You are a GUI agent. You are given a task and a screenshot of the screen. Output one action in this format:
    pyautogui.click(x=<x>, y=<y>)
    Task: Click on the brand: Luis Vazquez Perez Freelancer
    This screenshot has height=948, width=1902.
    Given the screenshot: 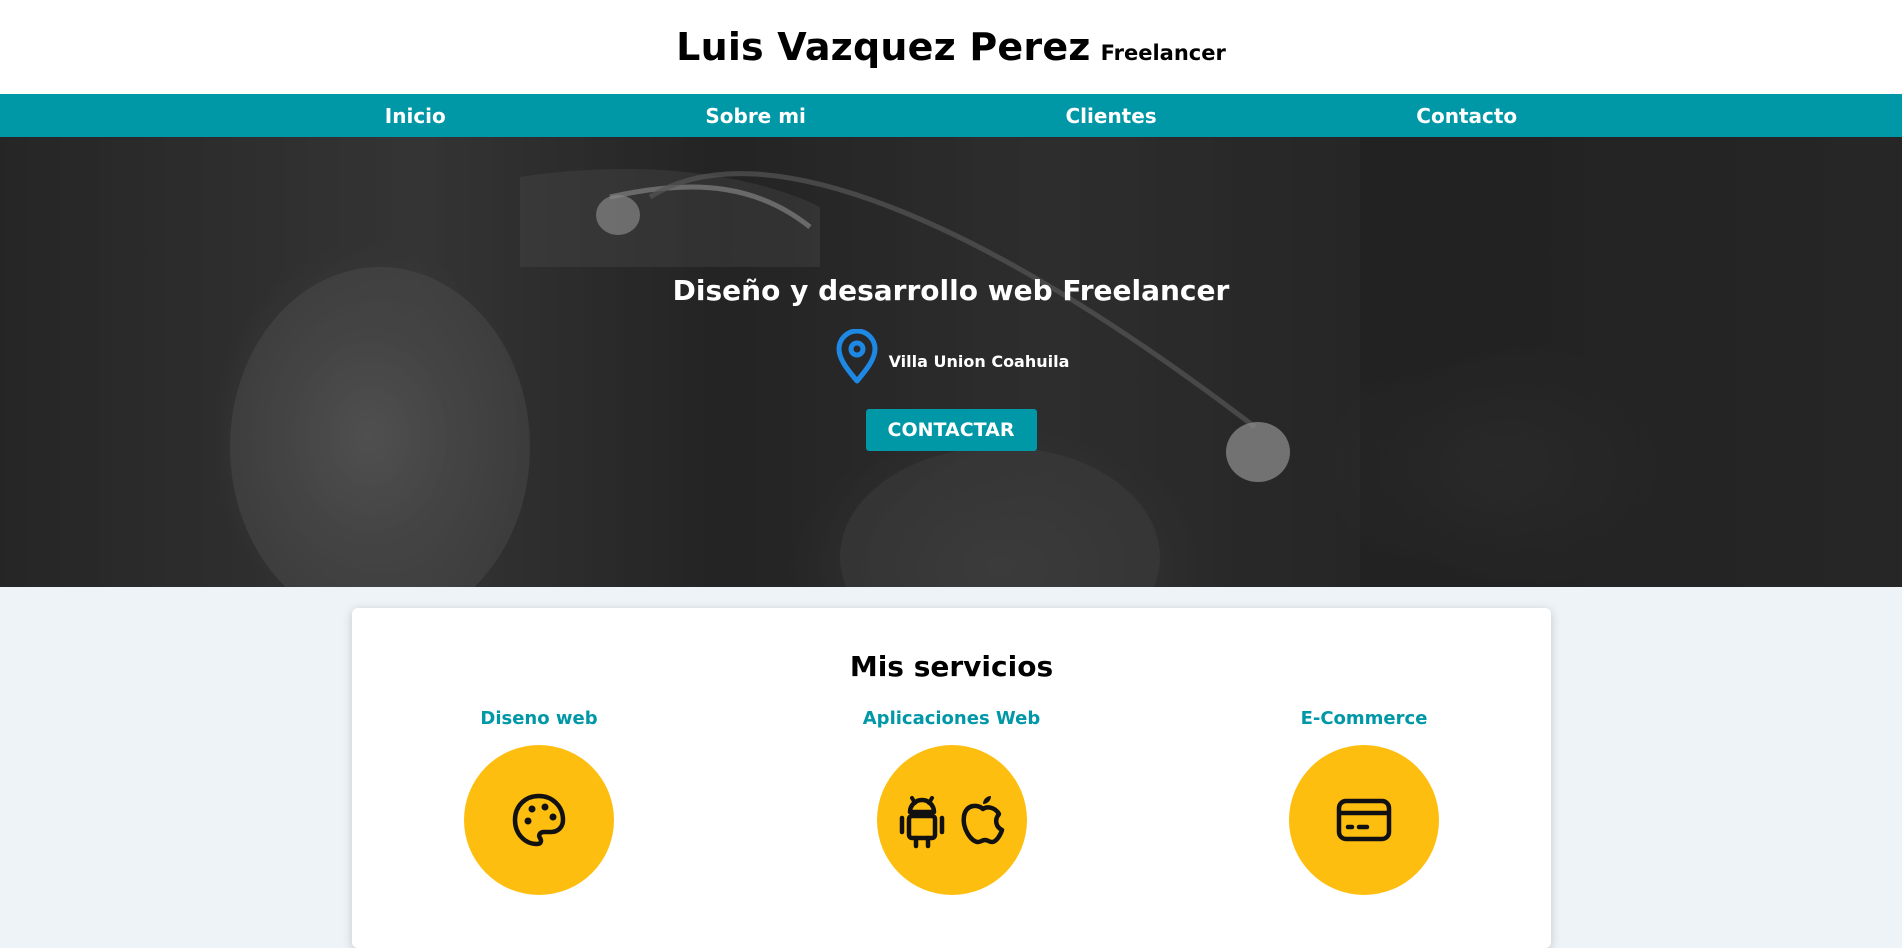 What is the action you would take?
    pyautogui.click(x=951, y=47)
    